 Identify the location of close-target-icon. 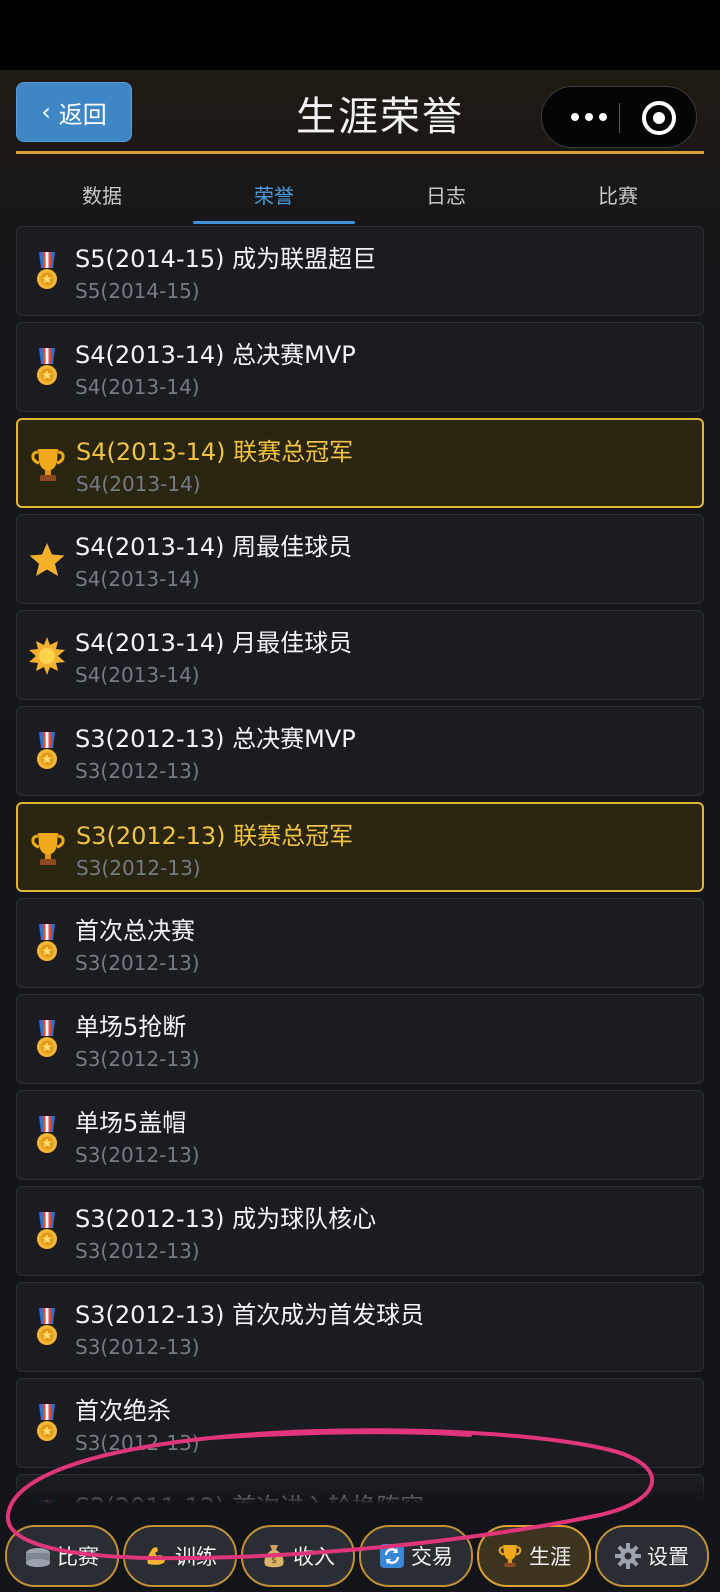
(659, 118).